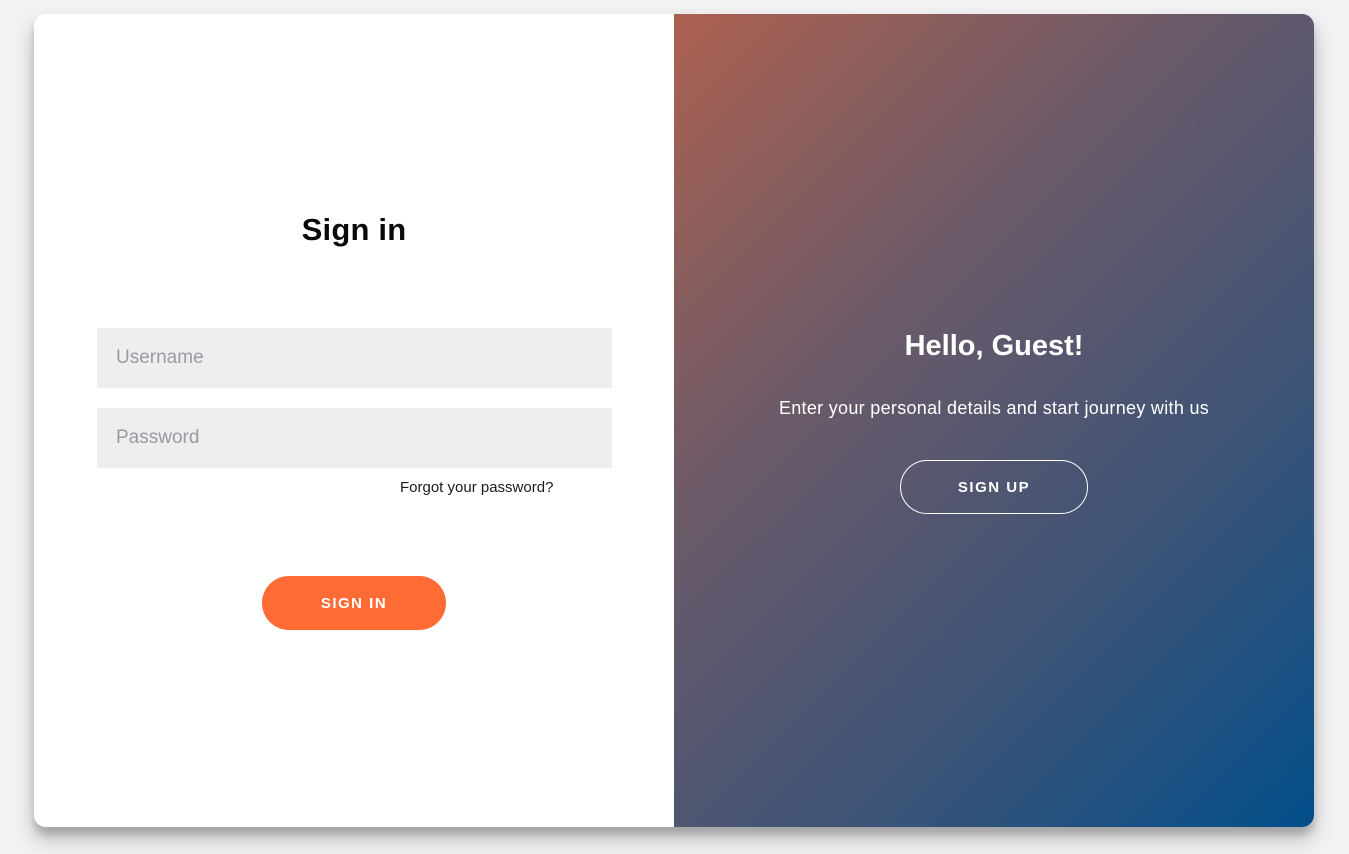  What do you see at coordinates (476, 487) in the screenshot?
I see `forgot-password-link: Forgot your password?` at bounding box center [476, 487].